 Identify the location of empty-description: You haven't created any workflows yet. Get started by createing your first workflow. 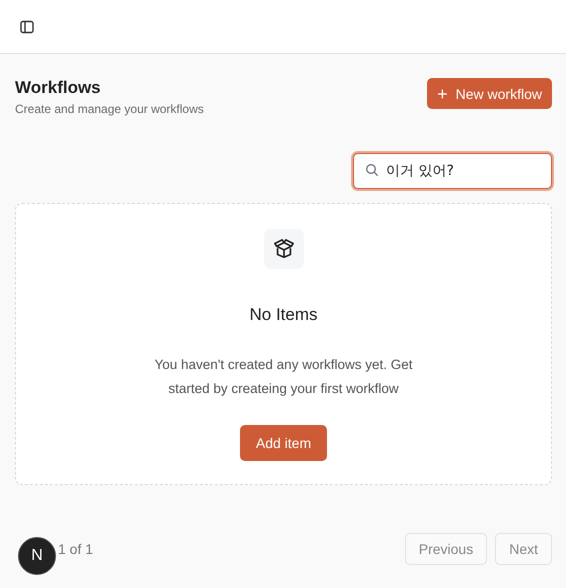
(284, 377).